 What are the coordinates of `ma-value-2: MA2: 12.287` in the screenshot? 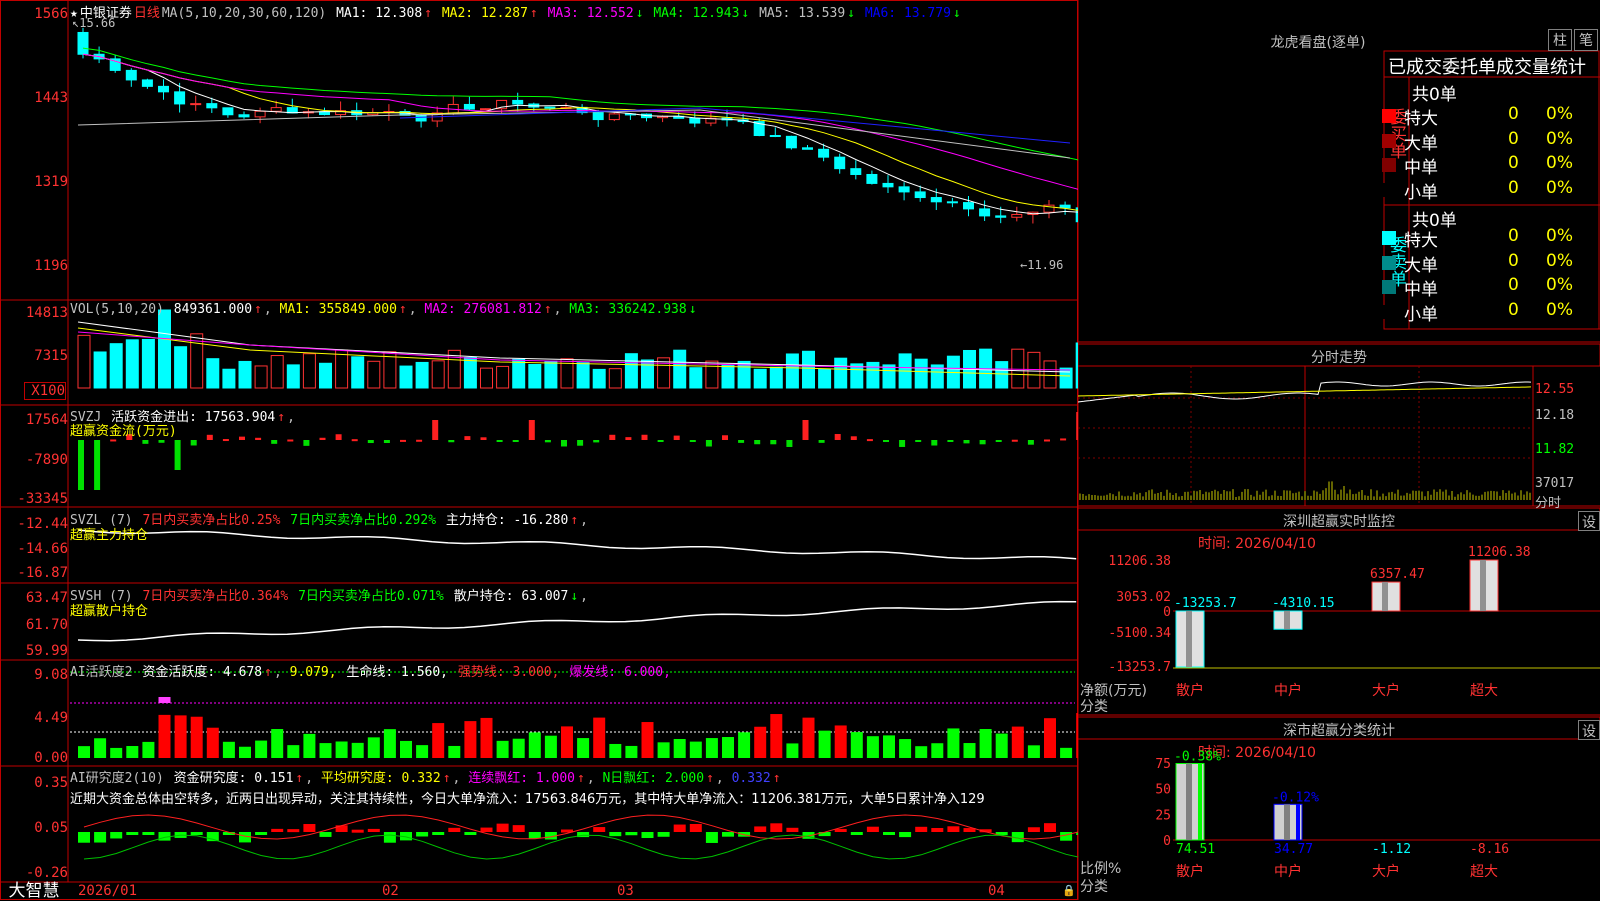 It's located at (484, 13).